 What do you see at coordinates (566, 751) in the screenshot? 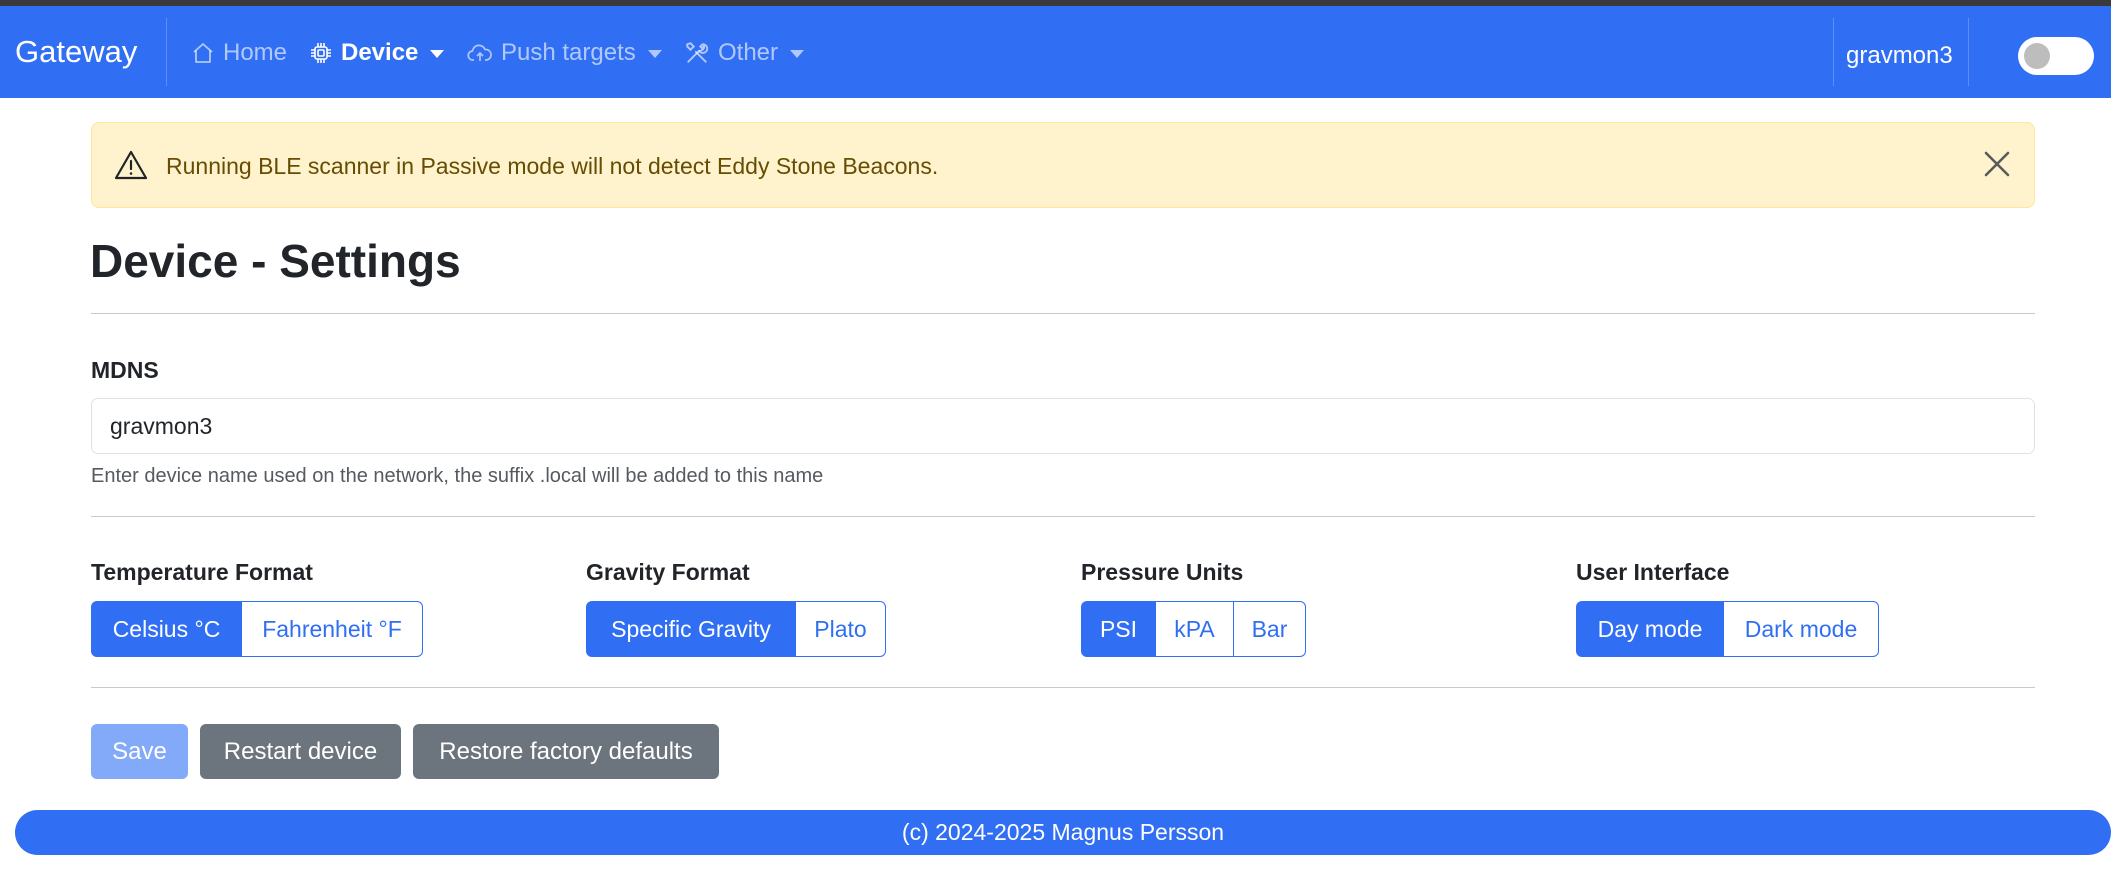
I see `restore-factory-defaults-button: Restore factory defaults` at bounding box center [566, 751].